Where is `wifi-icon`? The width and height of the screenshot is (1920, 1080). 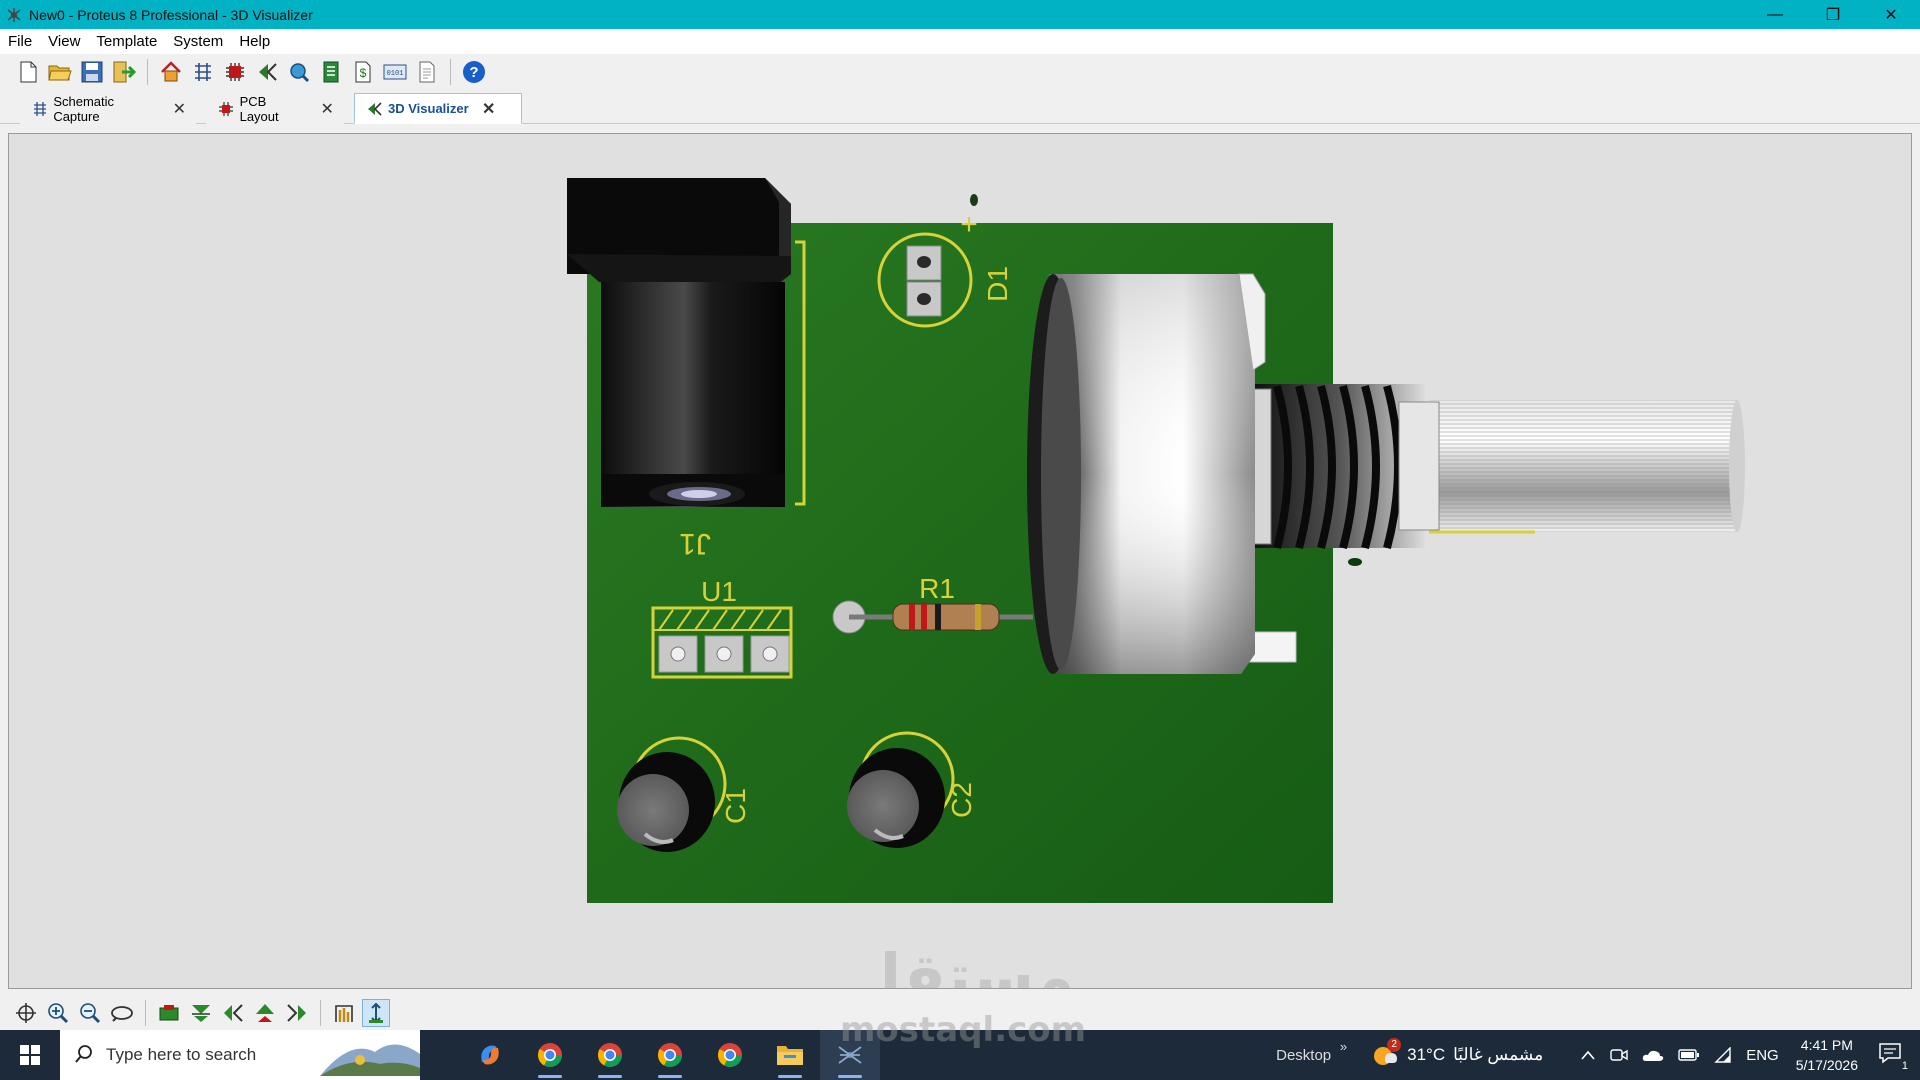 wifi-icon is located at coordinates (1723, 1055).